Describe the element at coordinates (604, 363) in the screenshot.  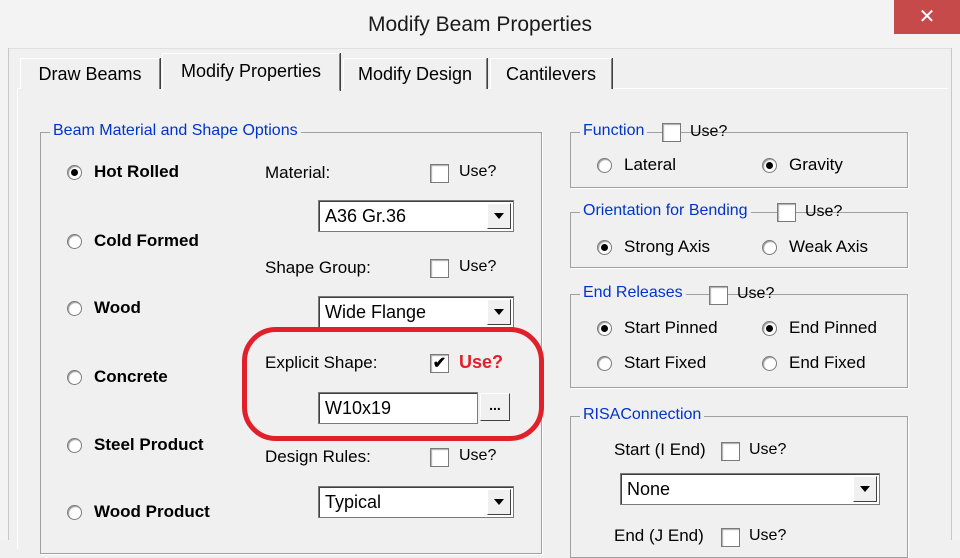
I see `radio-start-fixed` at that location.